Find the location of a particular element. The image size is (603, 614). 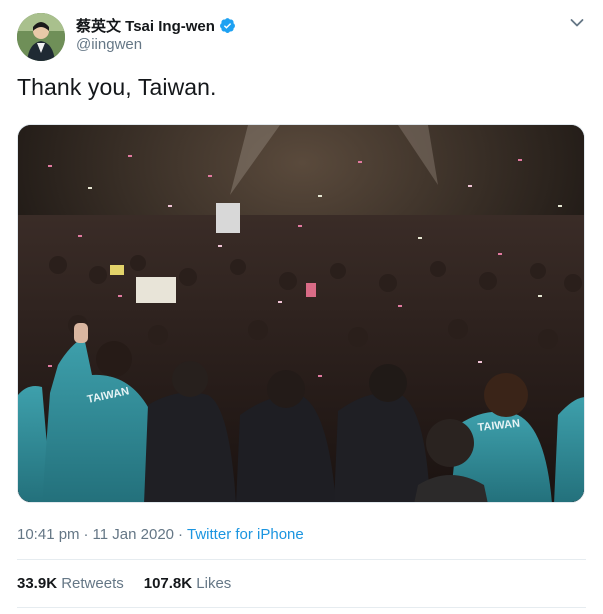

tweet-text: Thank you, Taiwan. is located at coordinates (117, 87).